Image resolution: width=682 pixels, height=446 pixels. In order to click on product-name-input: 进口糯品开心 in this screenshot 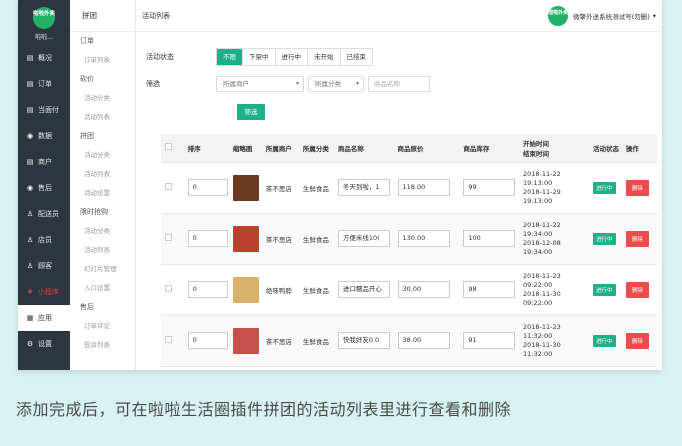, I will do `click(363, 289)`.